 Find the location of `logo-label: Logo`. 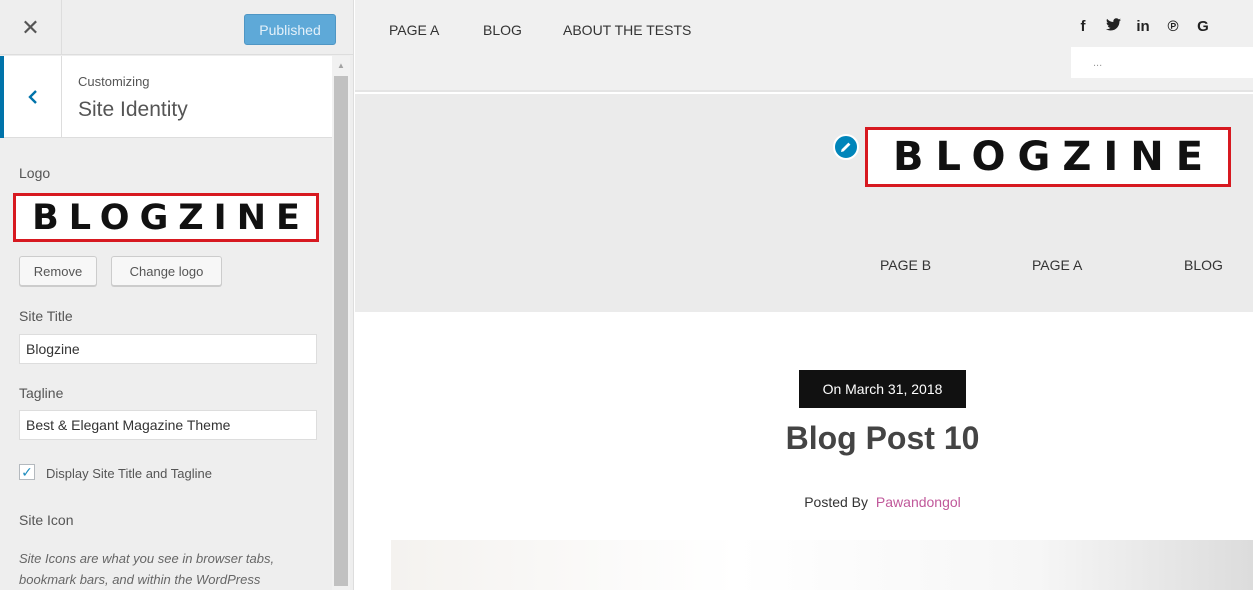

logo-label: Logo is located at coordinates (35, 173).